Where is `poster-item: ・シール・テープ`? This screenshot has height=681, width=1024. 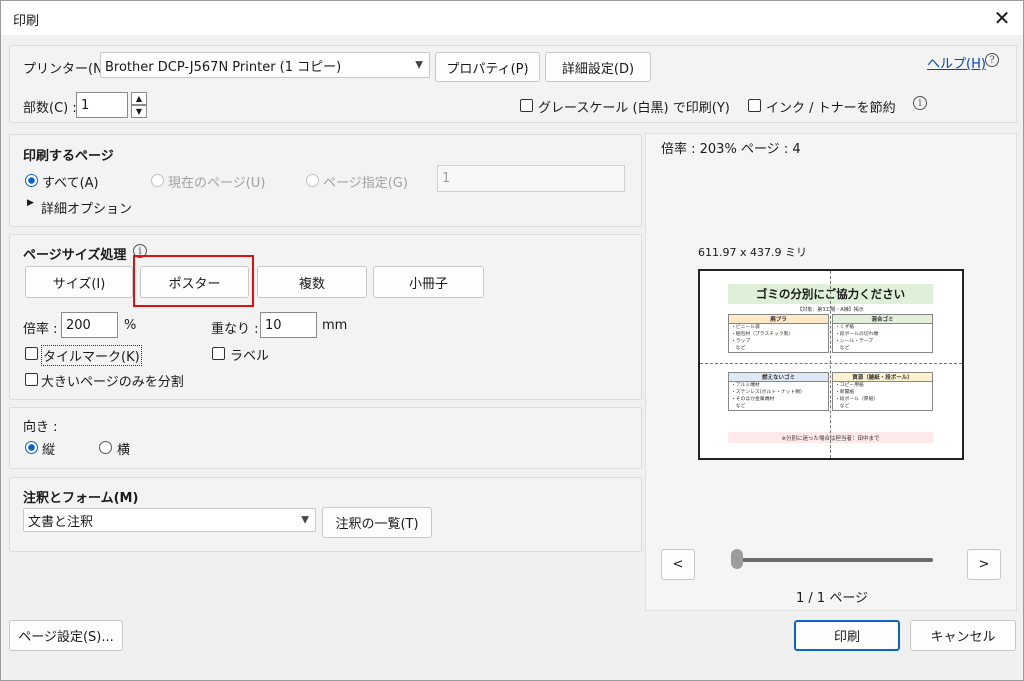
poster-item: ・シール・テープ is located at coordinates (854, 341).